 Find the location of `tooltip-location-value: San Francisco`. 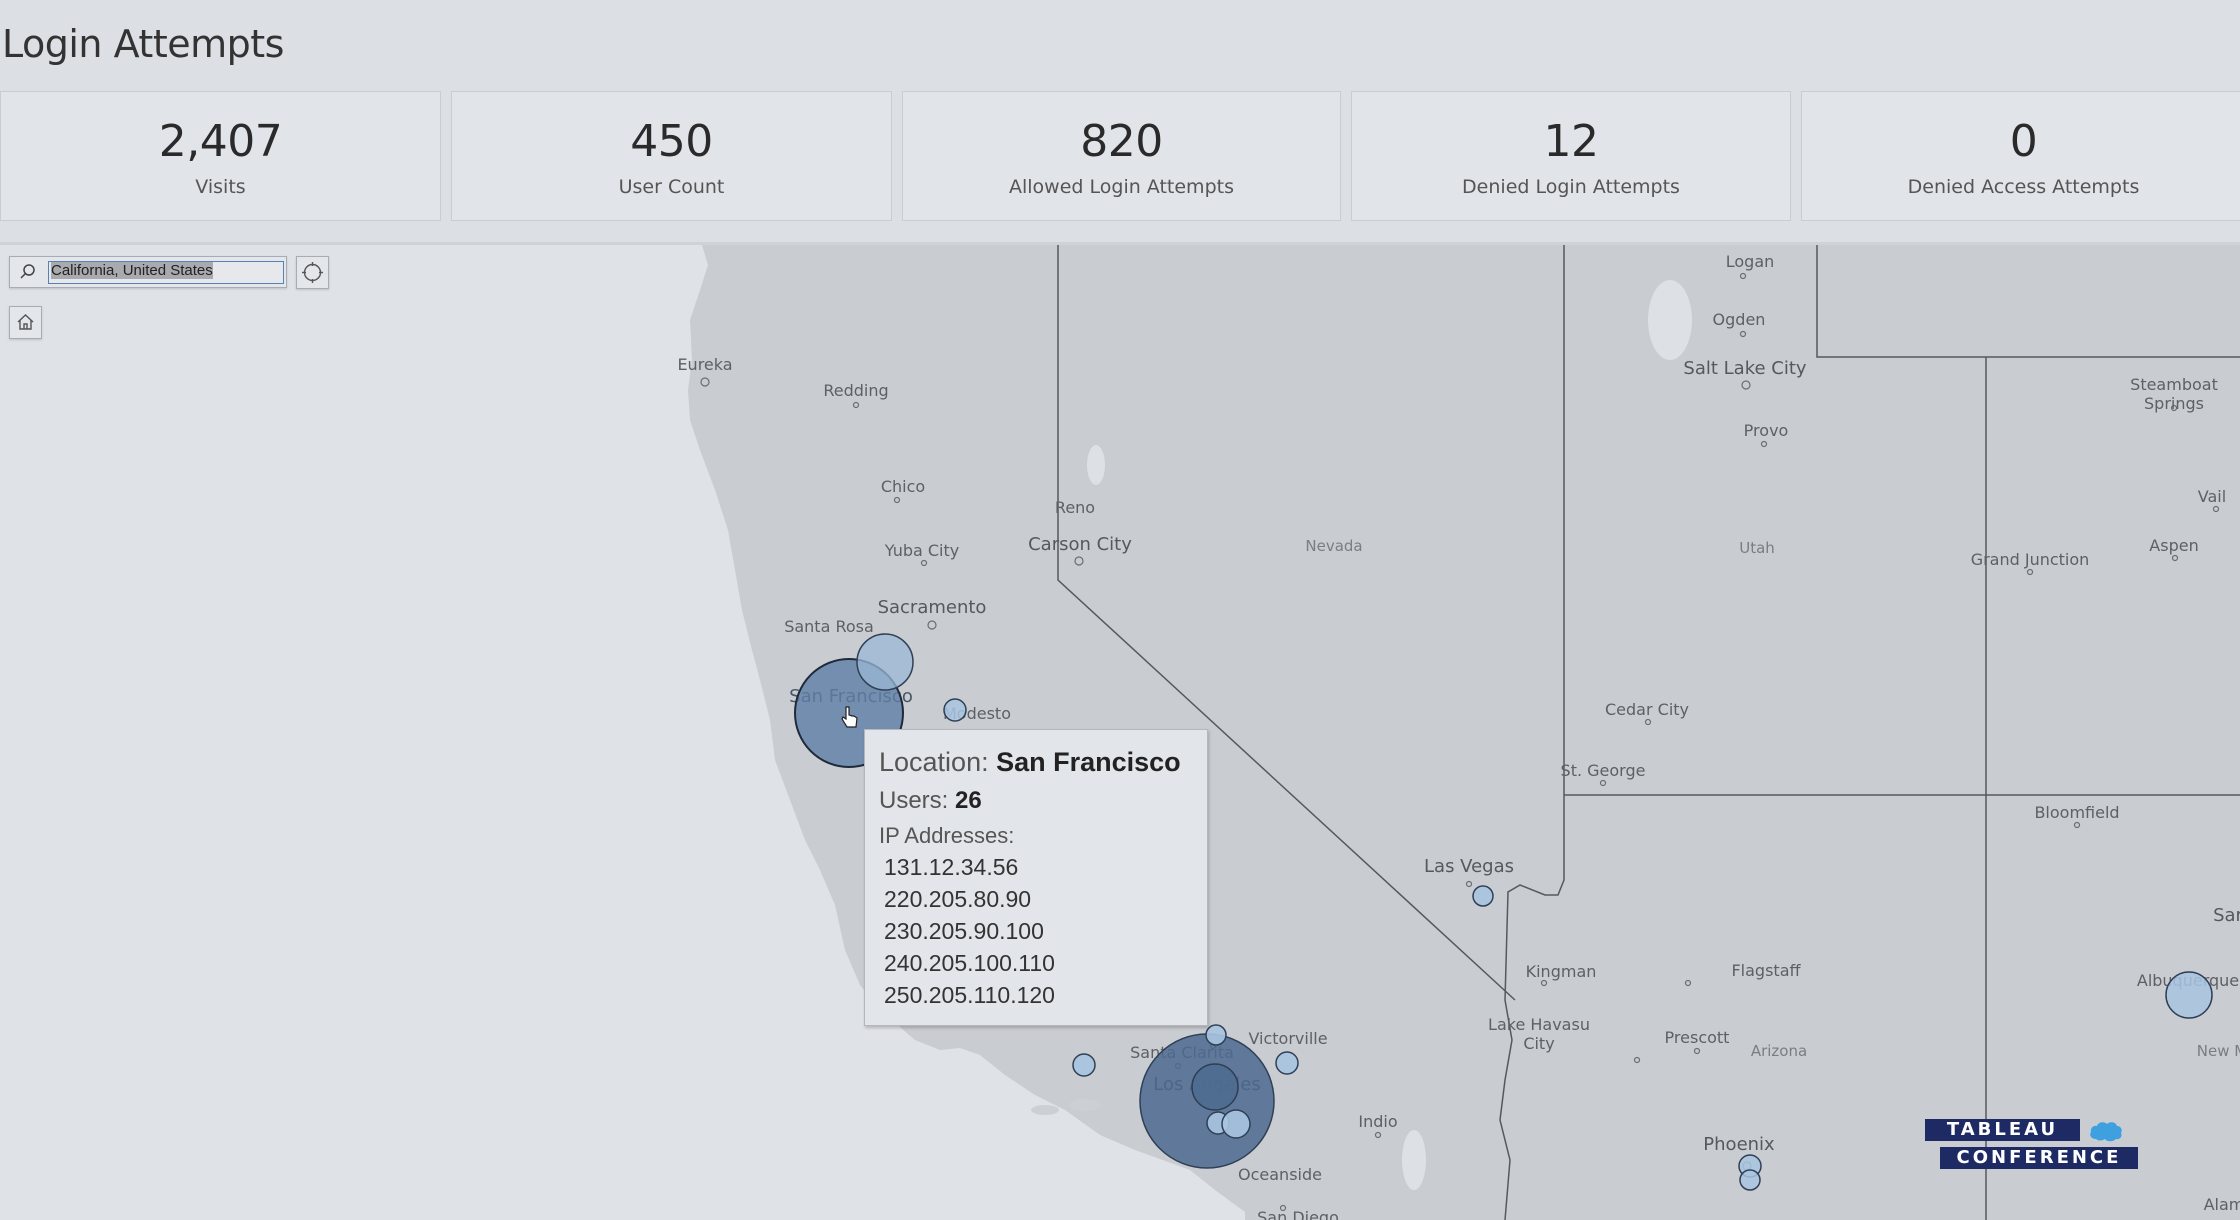

tooltip-location-value: San Francisco is located at coordinates (1088, 762).